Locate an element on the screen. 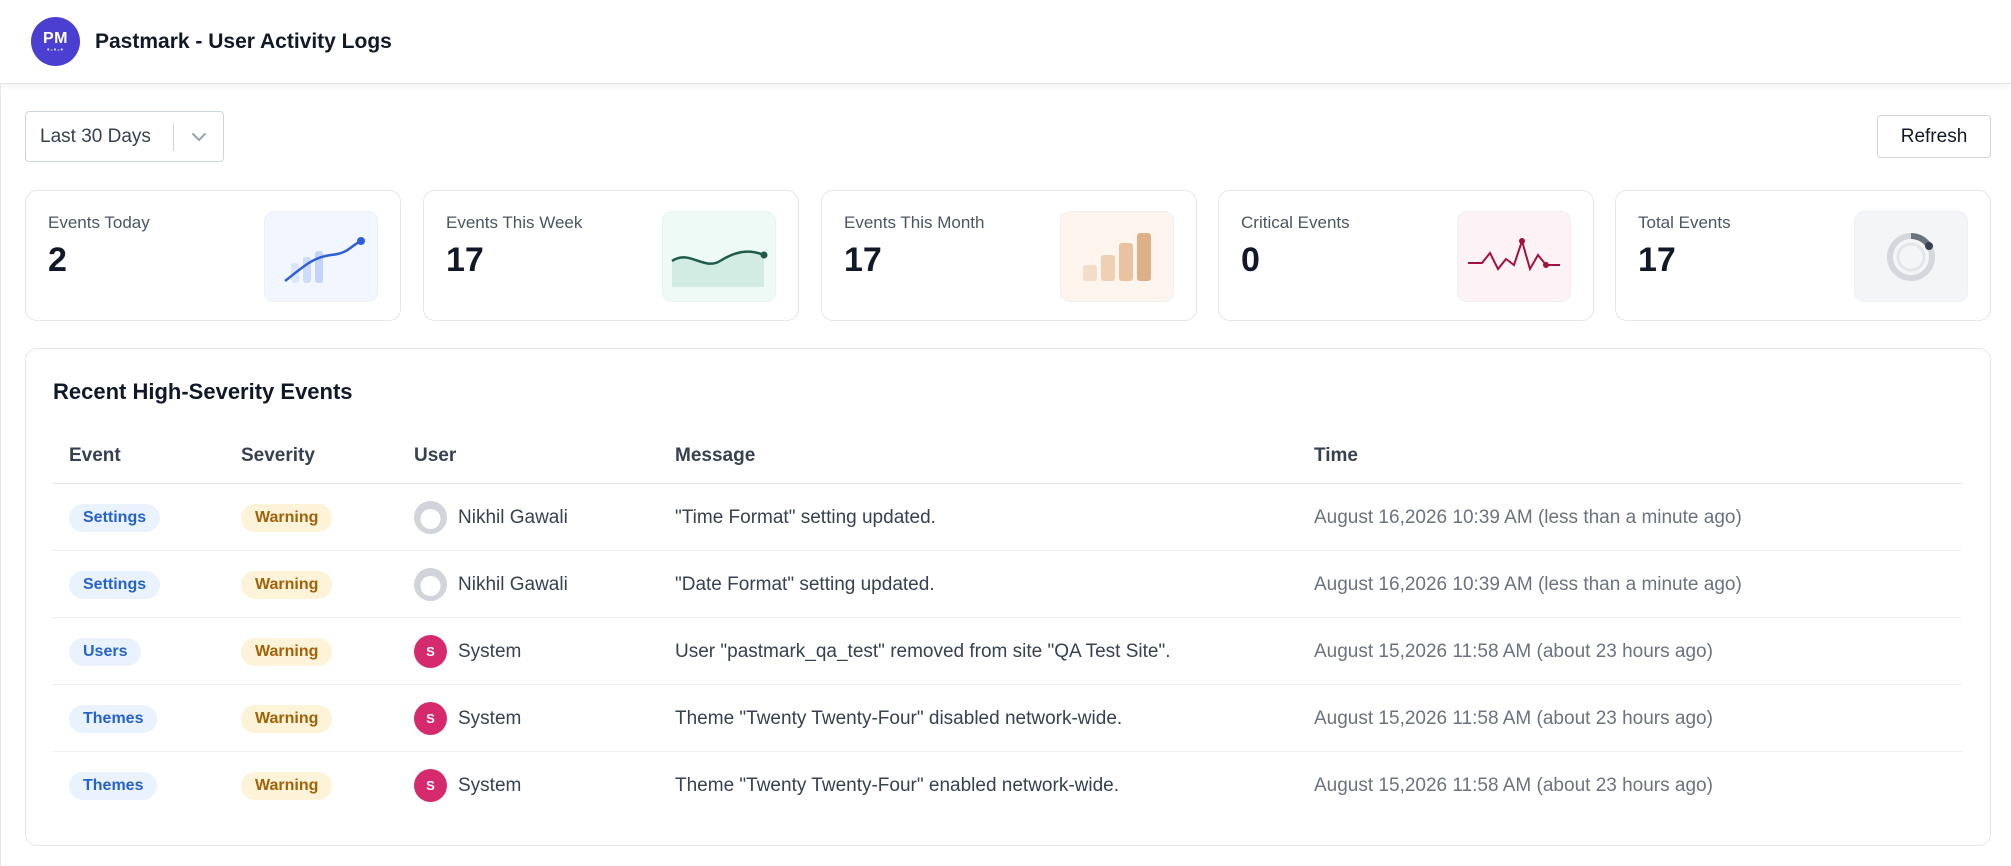  date-range-select: Last 30 Days is located at coordinates (124, 136).